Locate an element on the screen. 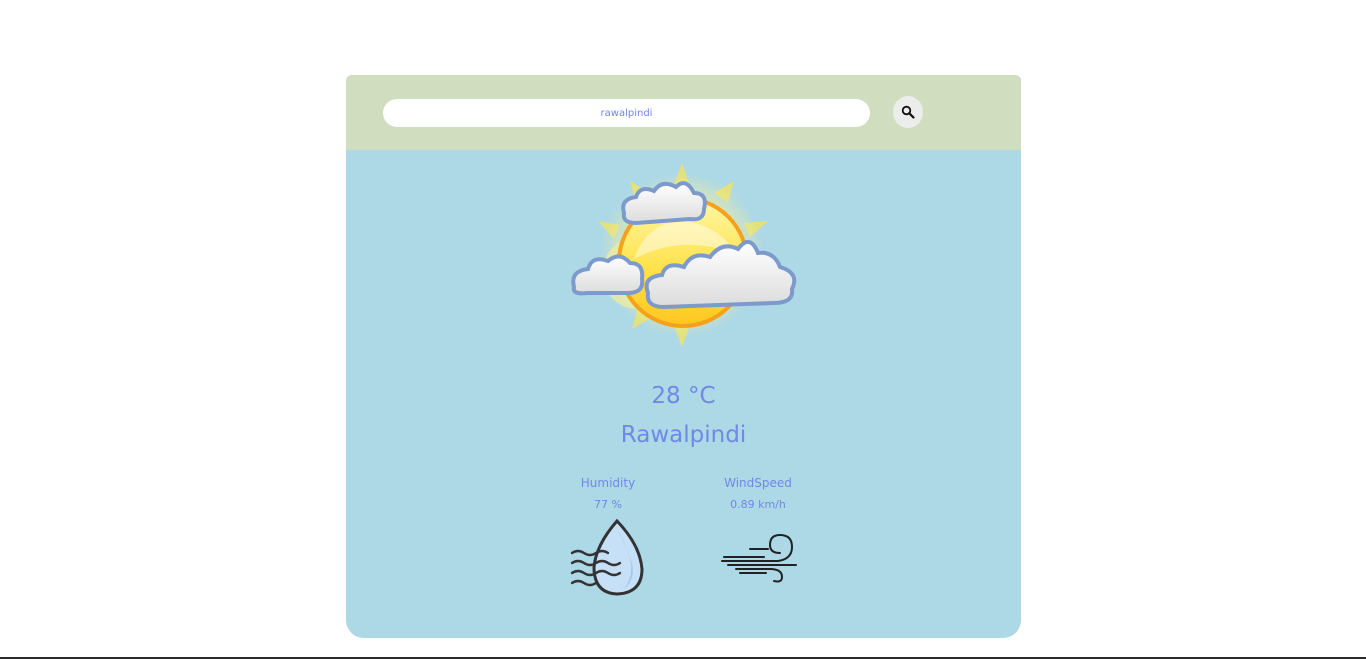 The width and height of the screenshot is (1366, 659). search-bar is located at coordinates (683, 112).